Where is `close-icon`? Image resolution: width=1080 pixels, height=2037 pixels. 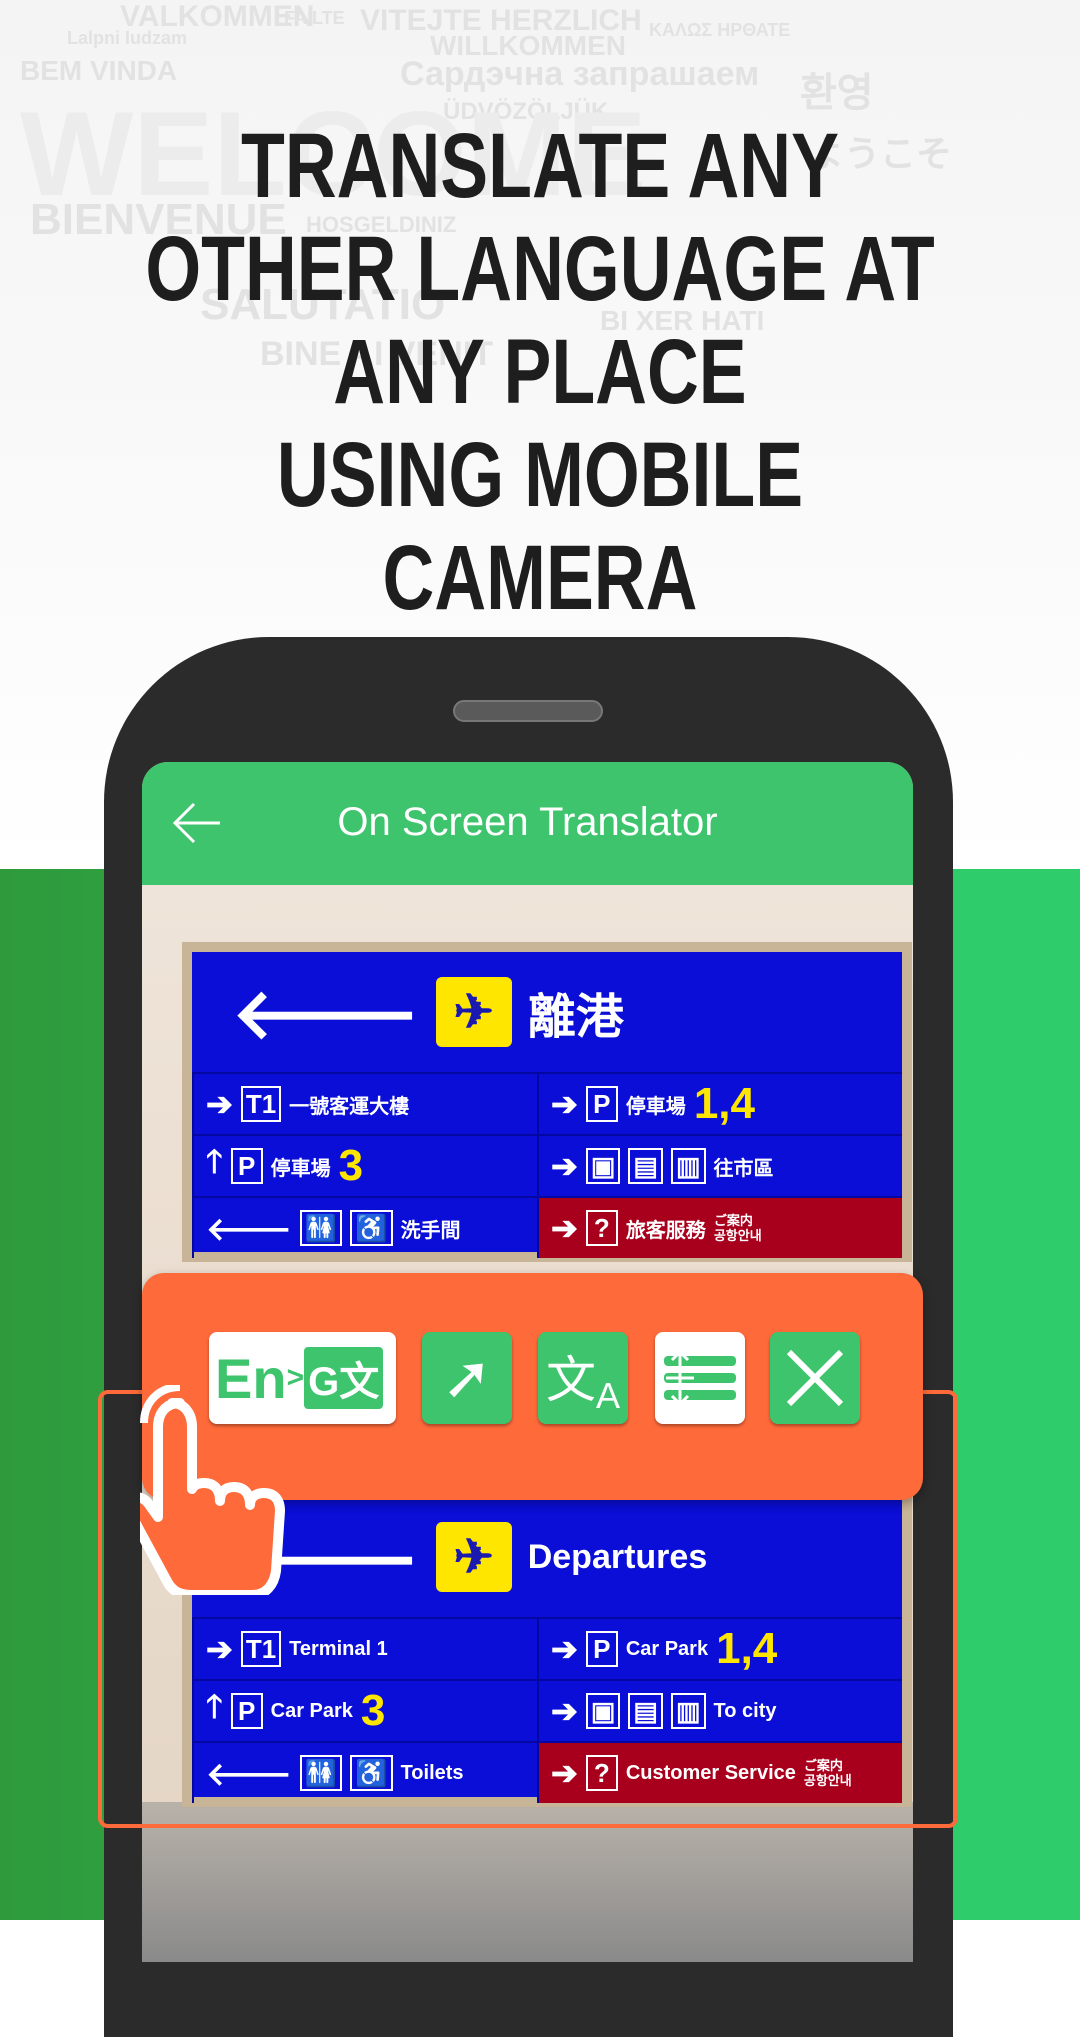 close-icon is located at coordinates (815, 1378).